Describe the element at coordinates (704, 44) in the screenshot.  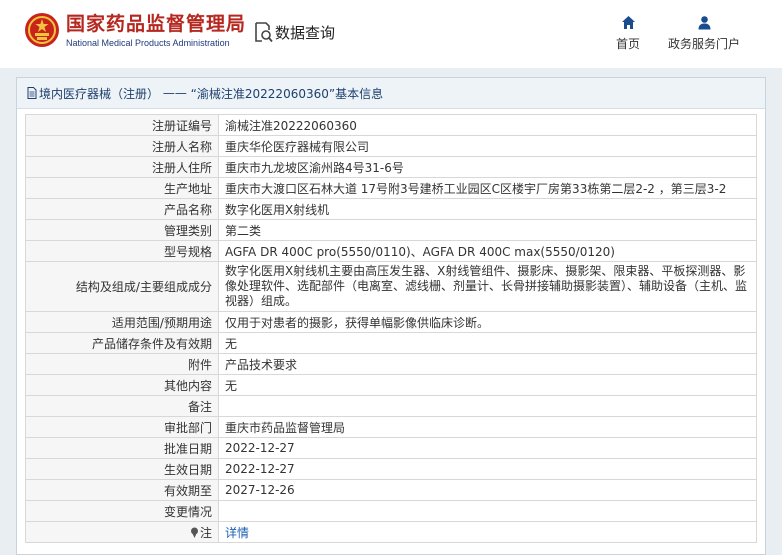
I see `nav-service-label: 政务服务门户` at that location.